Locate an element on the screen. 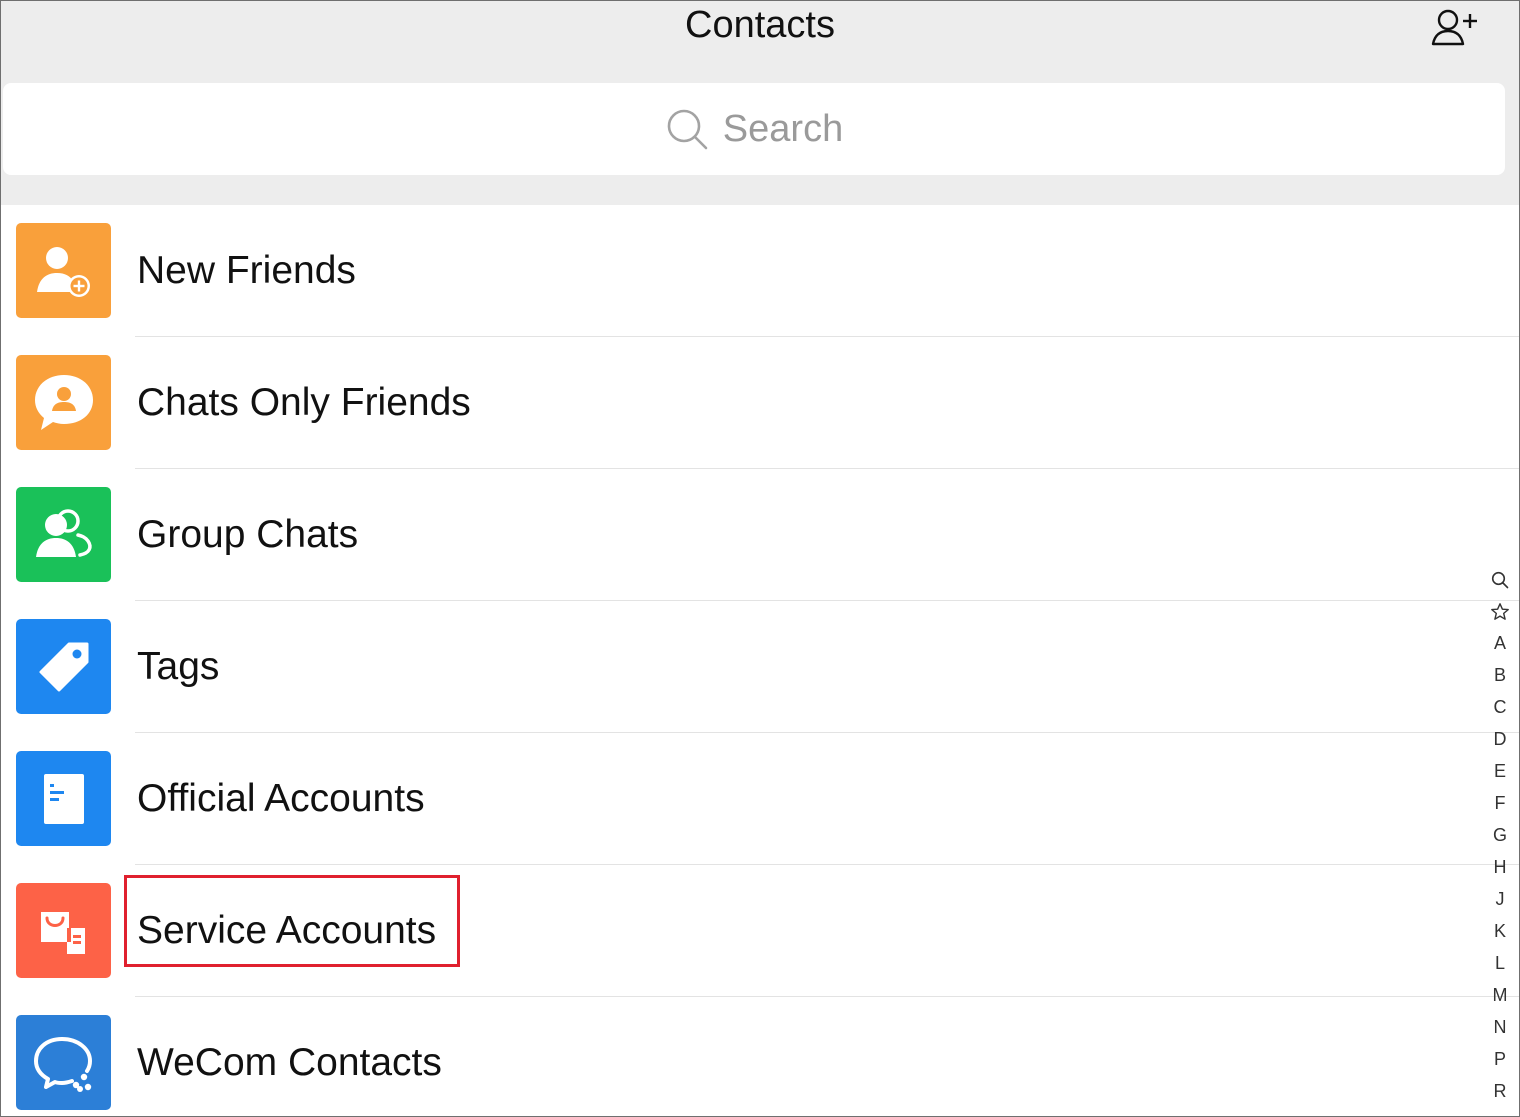  star-icon is located at coordinates (1500, 612).